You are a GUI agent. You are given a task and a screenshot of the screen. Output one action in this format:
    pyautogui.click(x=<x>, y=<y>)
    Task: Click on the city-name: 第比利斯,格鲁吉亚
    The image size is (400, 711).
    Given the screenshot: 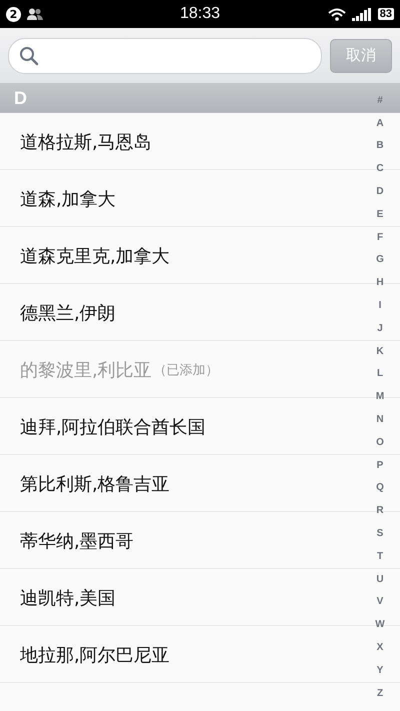 What is the action you would take?
    pyautogui.click(x=95, y=484)
    